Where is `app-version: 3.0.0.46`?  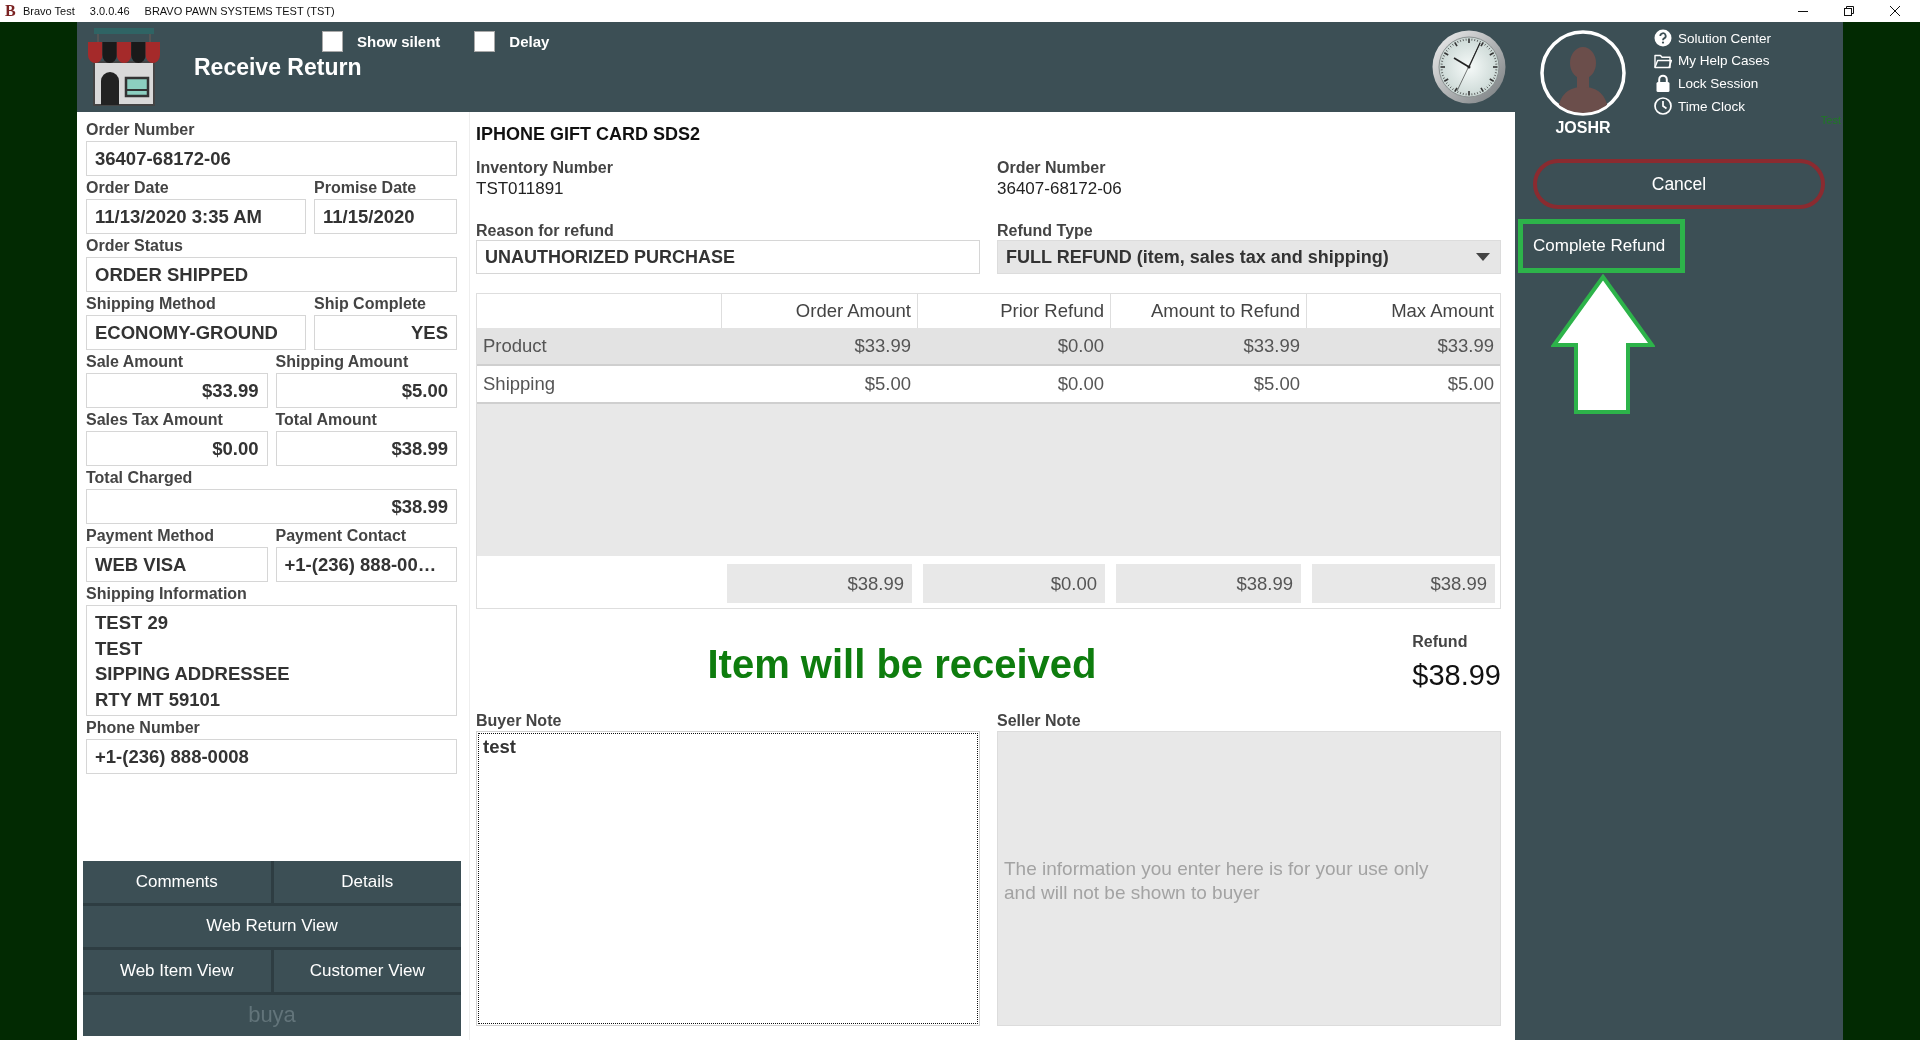 app-version: 3.0.0.46 is located at coordinates (109, 11).